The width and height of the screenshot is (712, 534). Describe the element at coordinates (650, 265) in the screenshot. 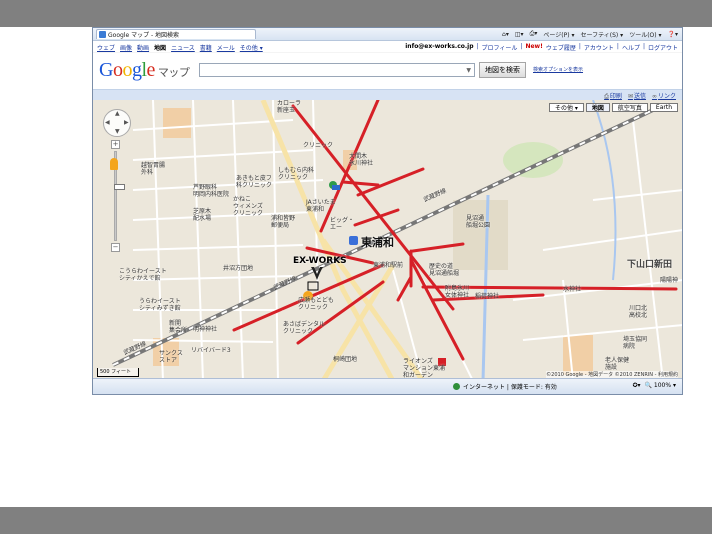

I see `area-label: 下山口新田` at that location.